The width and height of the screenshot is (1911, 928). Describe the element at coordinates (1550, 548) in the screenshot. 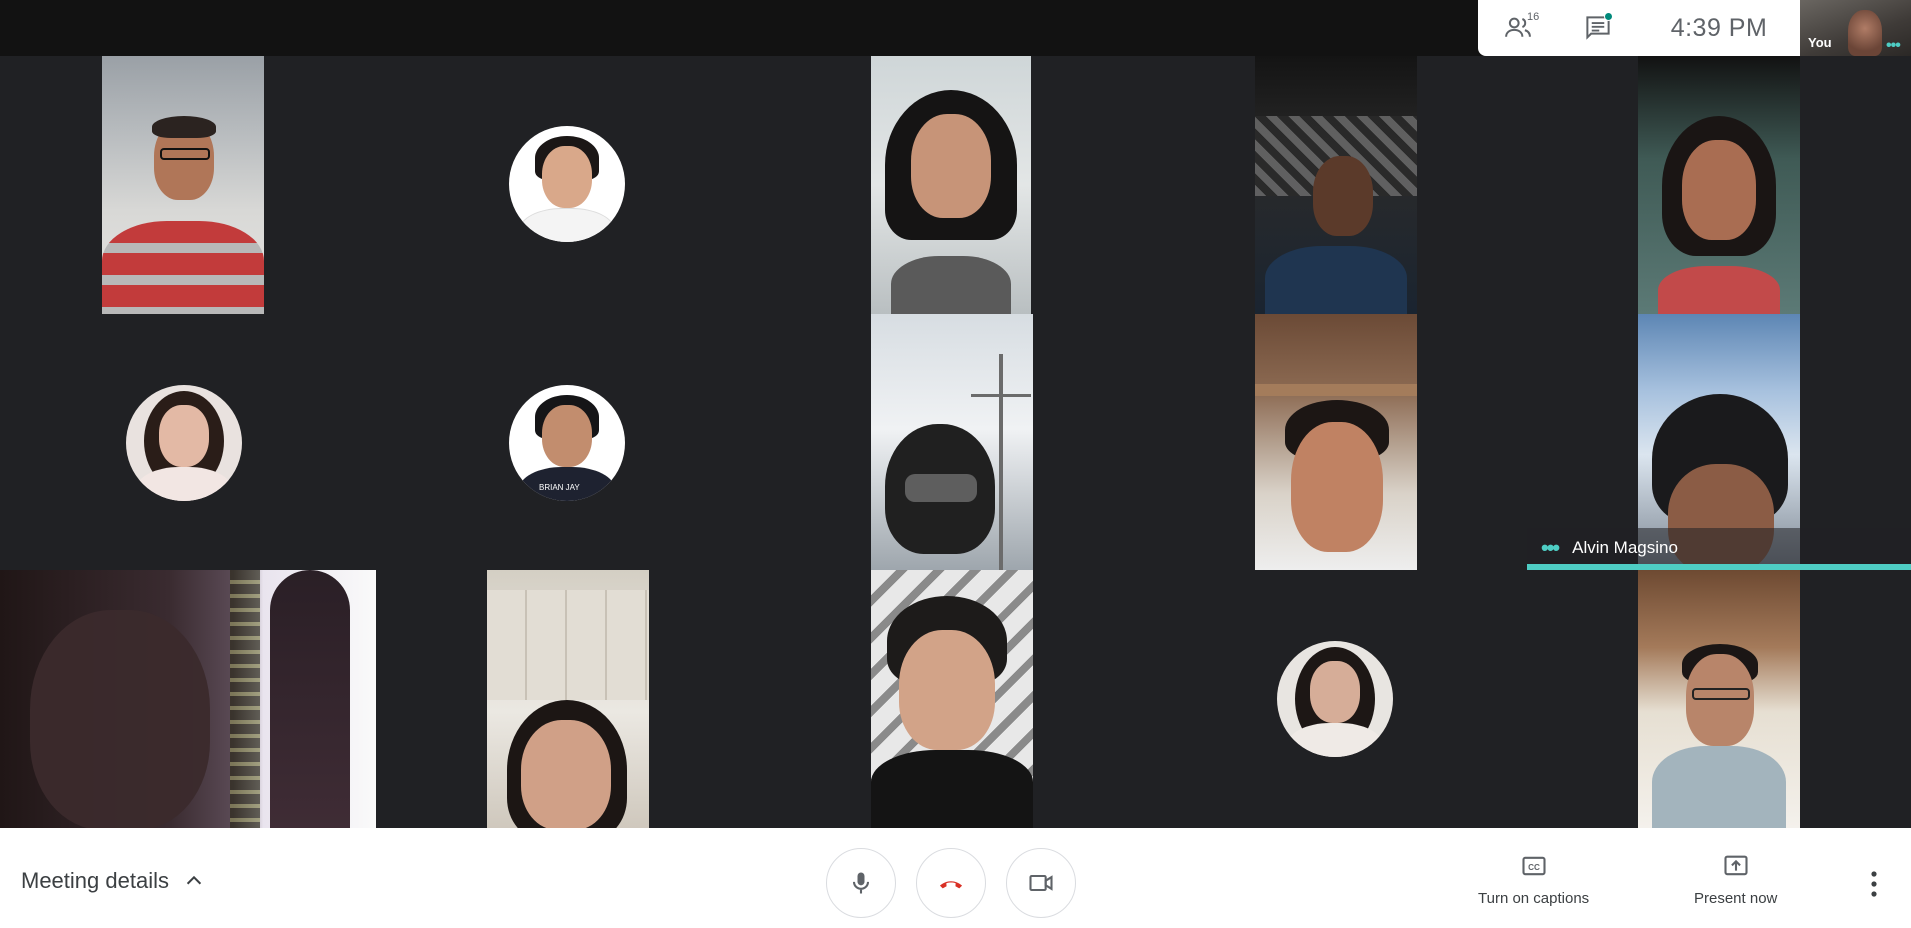

I see `speaker-more-options: •••` at that location.